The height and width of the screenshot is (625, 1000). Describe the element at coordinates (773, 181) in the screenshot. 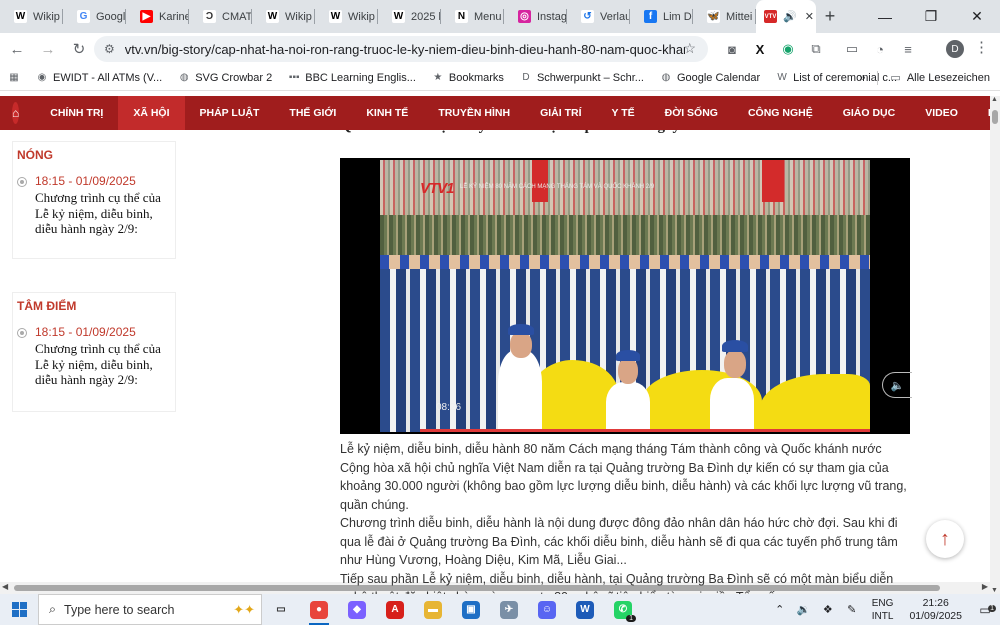

I see `red-flag` at that location.